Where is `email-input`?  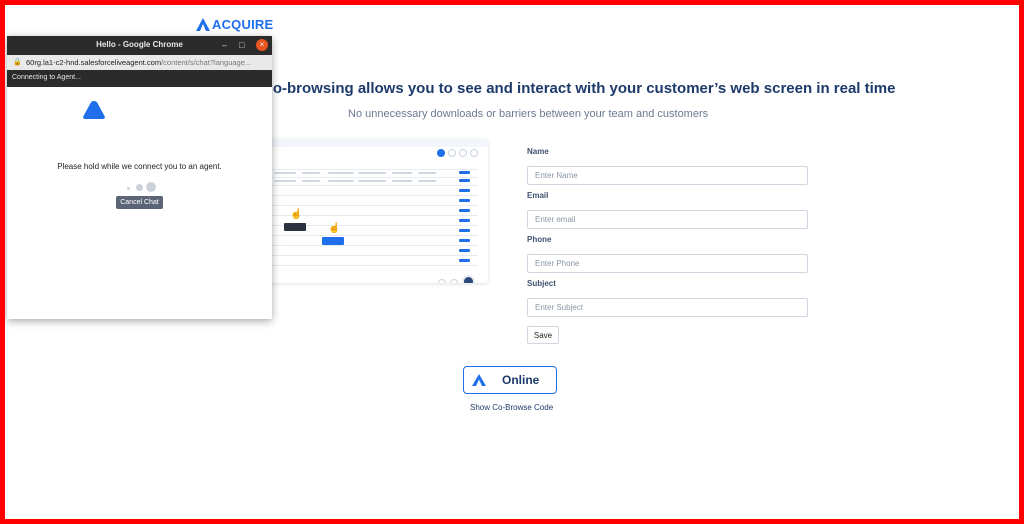
email-input is located at coordinates (667, 219).